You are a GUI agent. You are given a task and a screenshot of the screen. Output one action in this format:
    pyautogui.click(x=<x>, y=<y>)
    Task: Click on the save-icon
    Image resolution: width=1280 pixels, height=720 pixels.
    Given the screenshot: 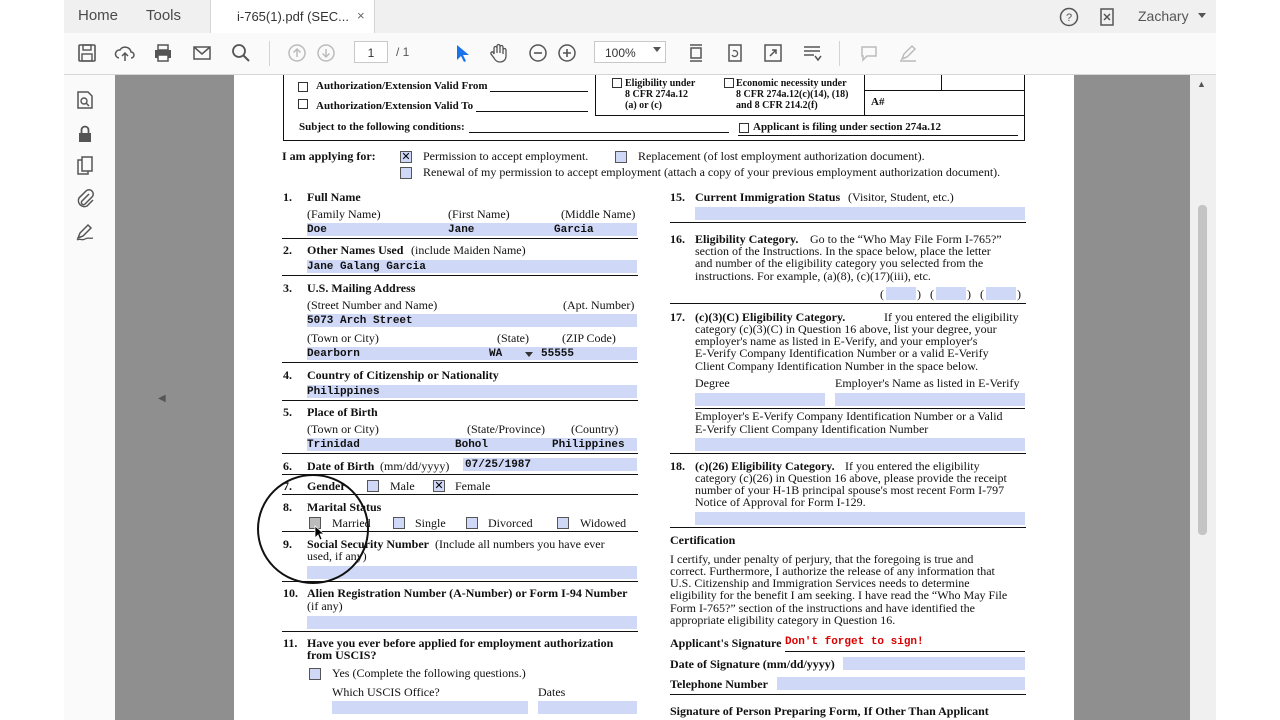 What is the action you would take?
    pyautogui.click(x=87, y=53)
    